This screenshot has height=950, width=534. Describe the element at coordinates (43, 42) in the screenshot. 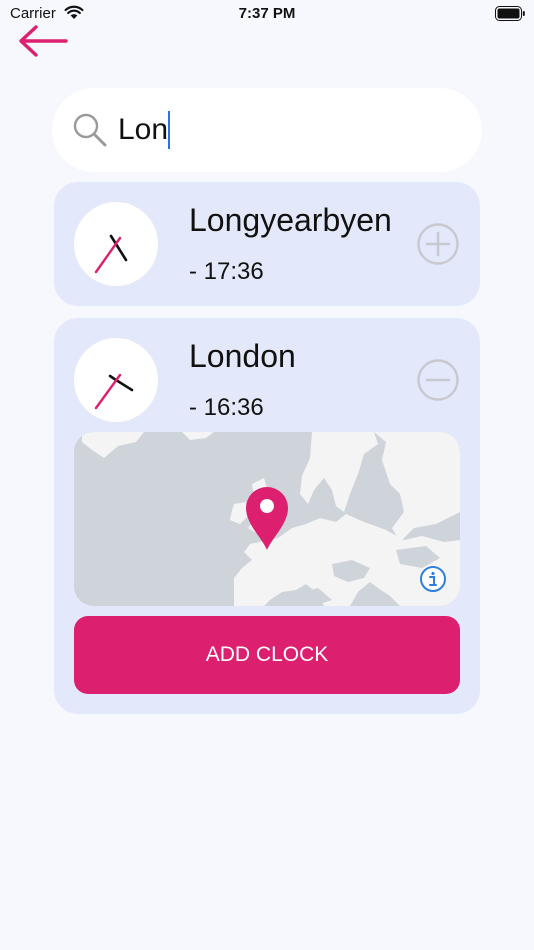

I see `back-arrow-button` at that location.